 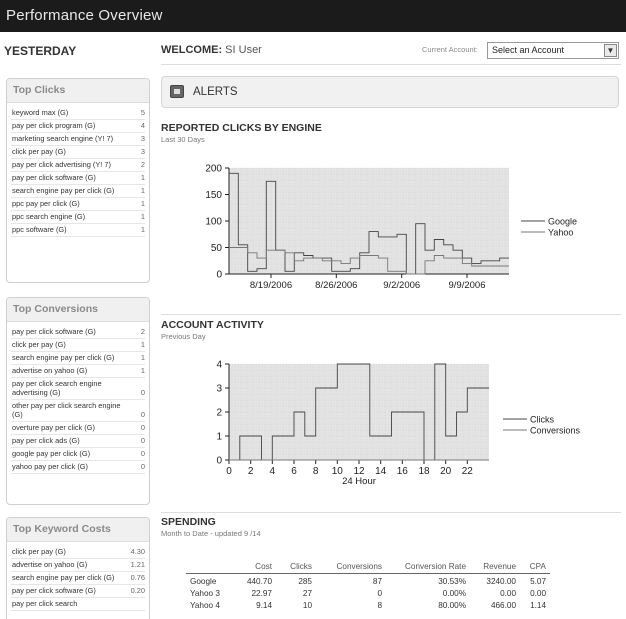 What do you see at coordinates (452, 605) in the screenshot?
I see `table-cell: 80.00%` at bounding box center [452, 605].